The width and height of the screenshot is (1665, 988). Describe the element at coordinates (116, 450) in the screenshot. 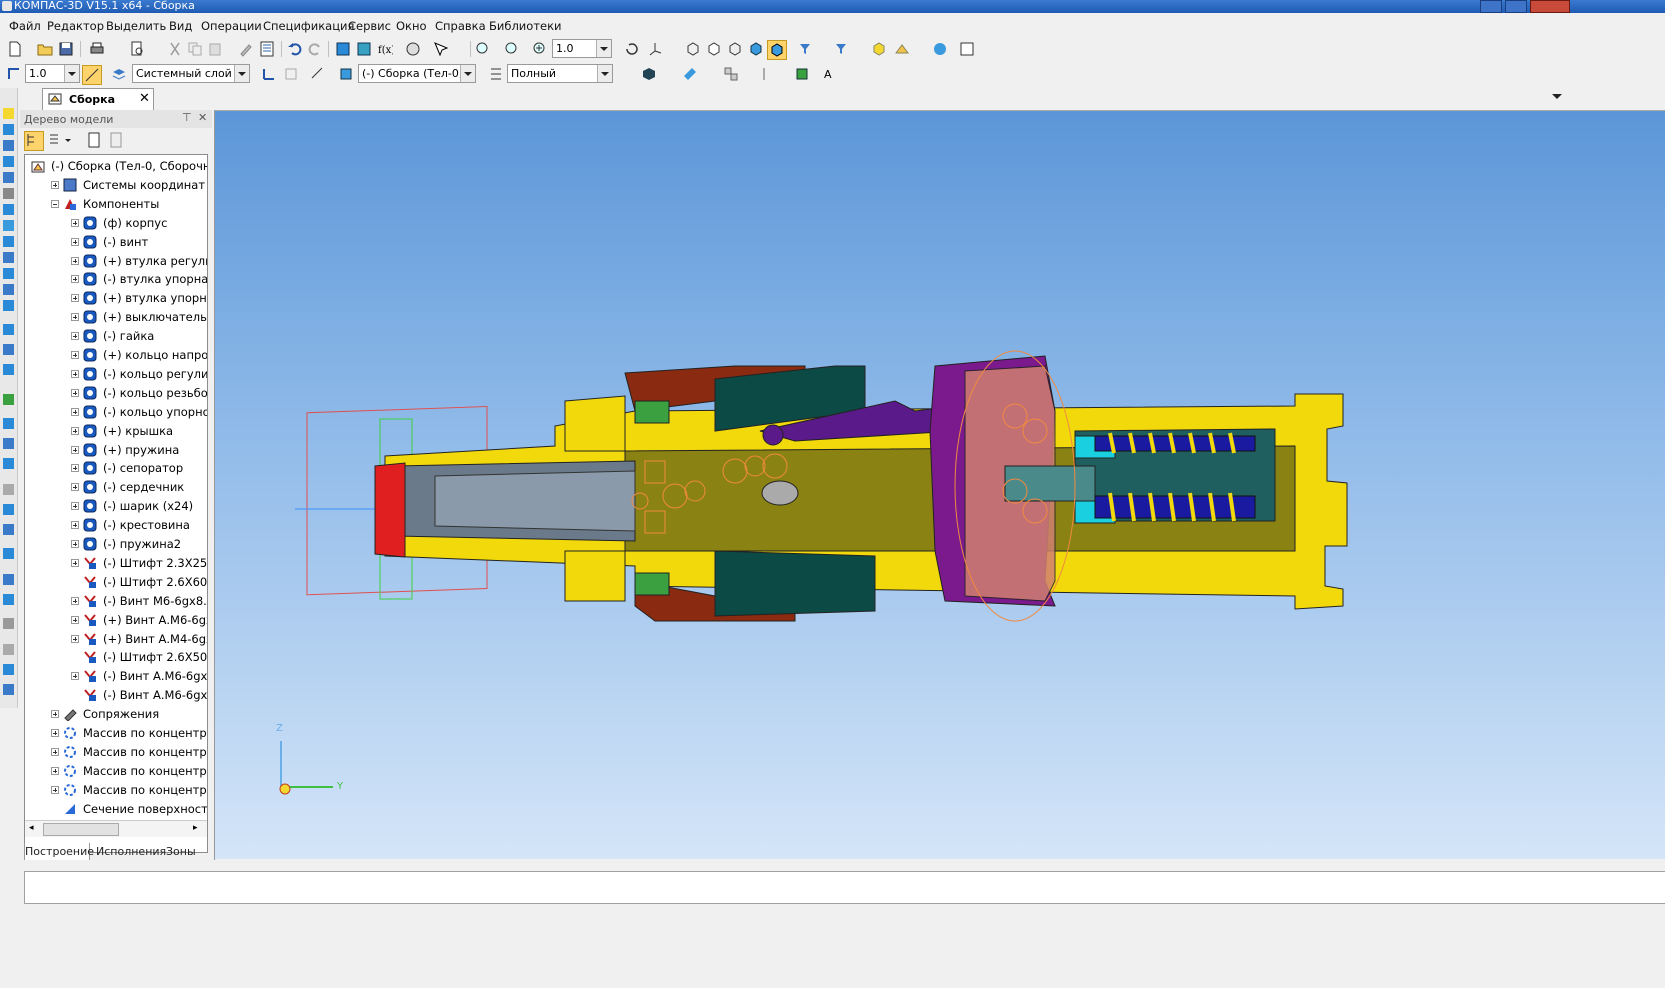

I see `tree-component: (+) пружина` at that location.